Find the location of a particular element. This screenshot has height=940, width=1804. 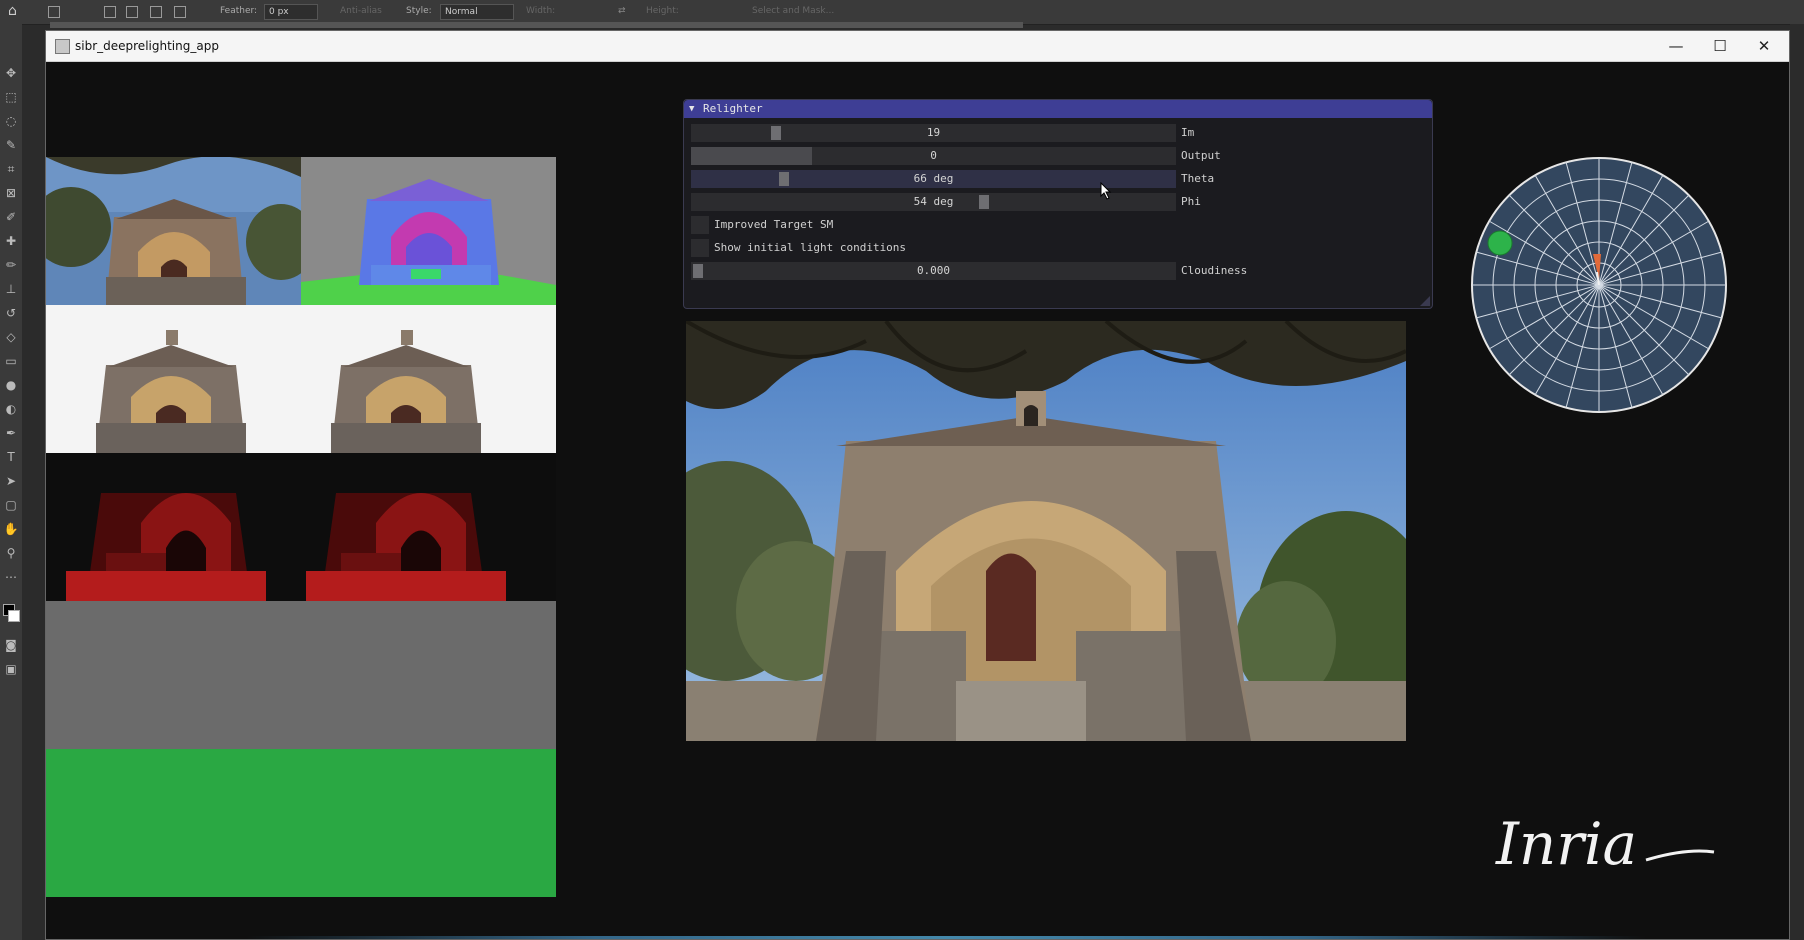

width-label: Width: is located at coordinates (541, 11).